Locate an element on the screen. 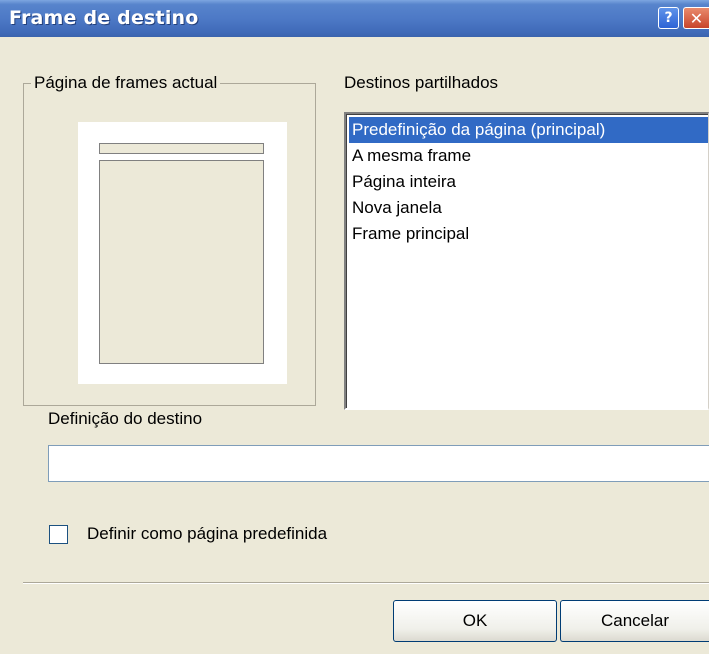 Image resolution: width=709 pixels, height=654 pixels. close-icon: ✕ is located at coordinates (696, 18).